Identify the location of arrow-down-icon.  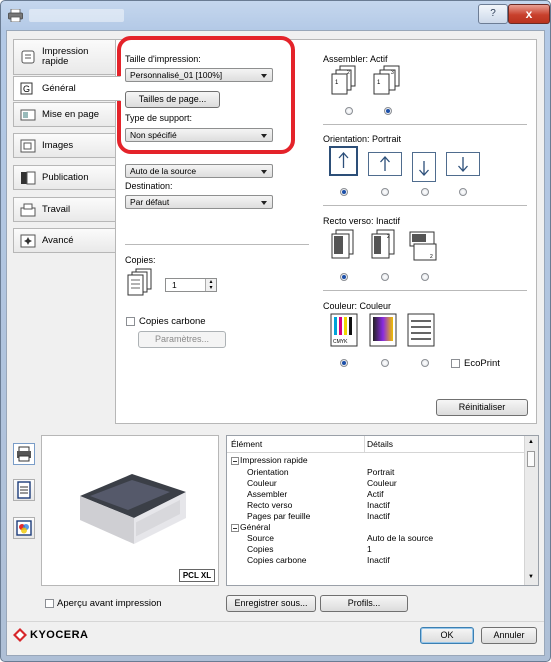
(463, 164).